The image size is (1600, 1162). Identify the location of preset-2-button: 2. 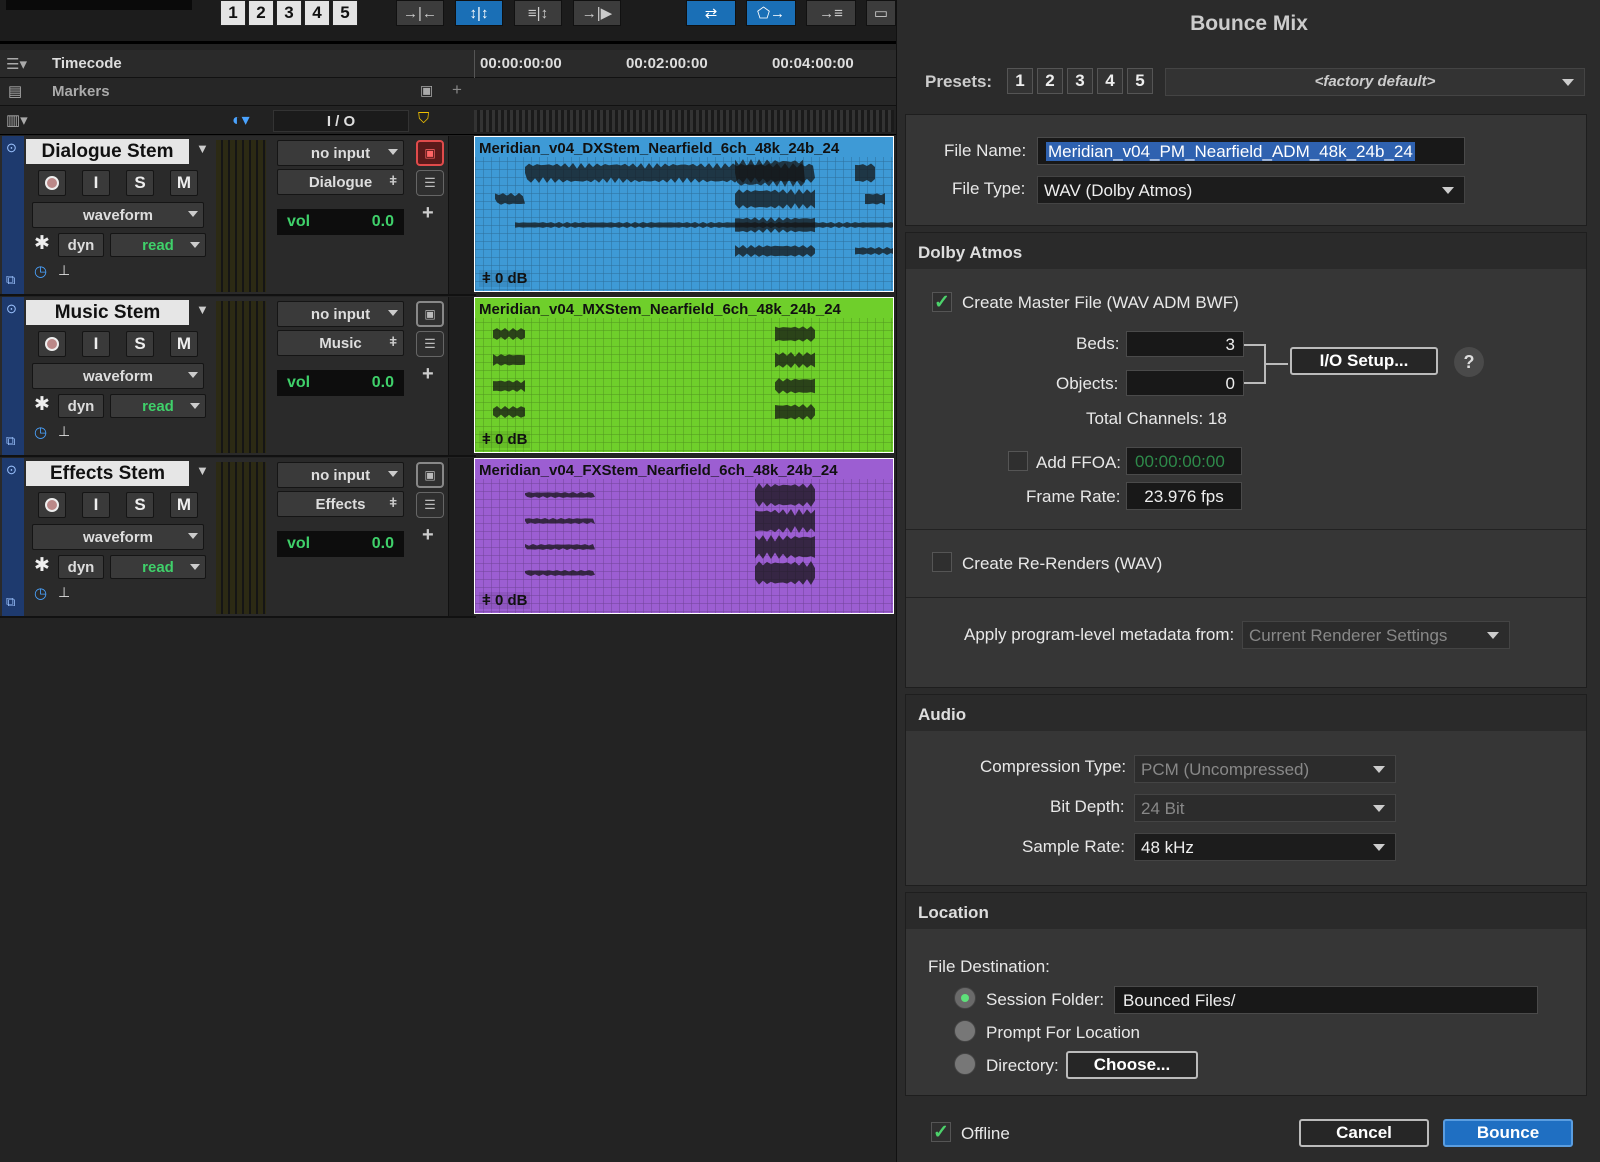
(1050, 81).